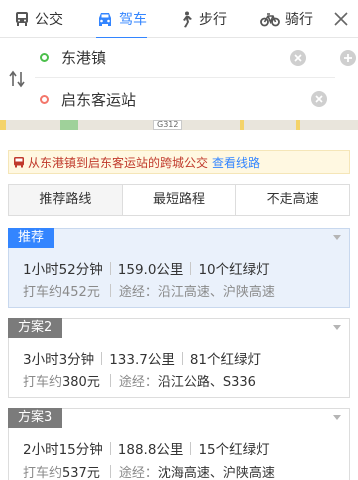 This screenshot has height=480, width=358. Describe the element at coordinates (185, 99) in the screenshot. I see `end-point-field: 启东客运站` at that location.